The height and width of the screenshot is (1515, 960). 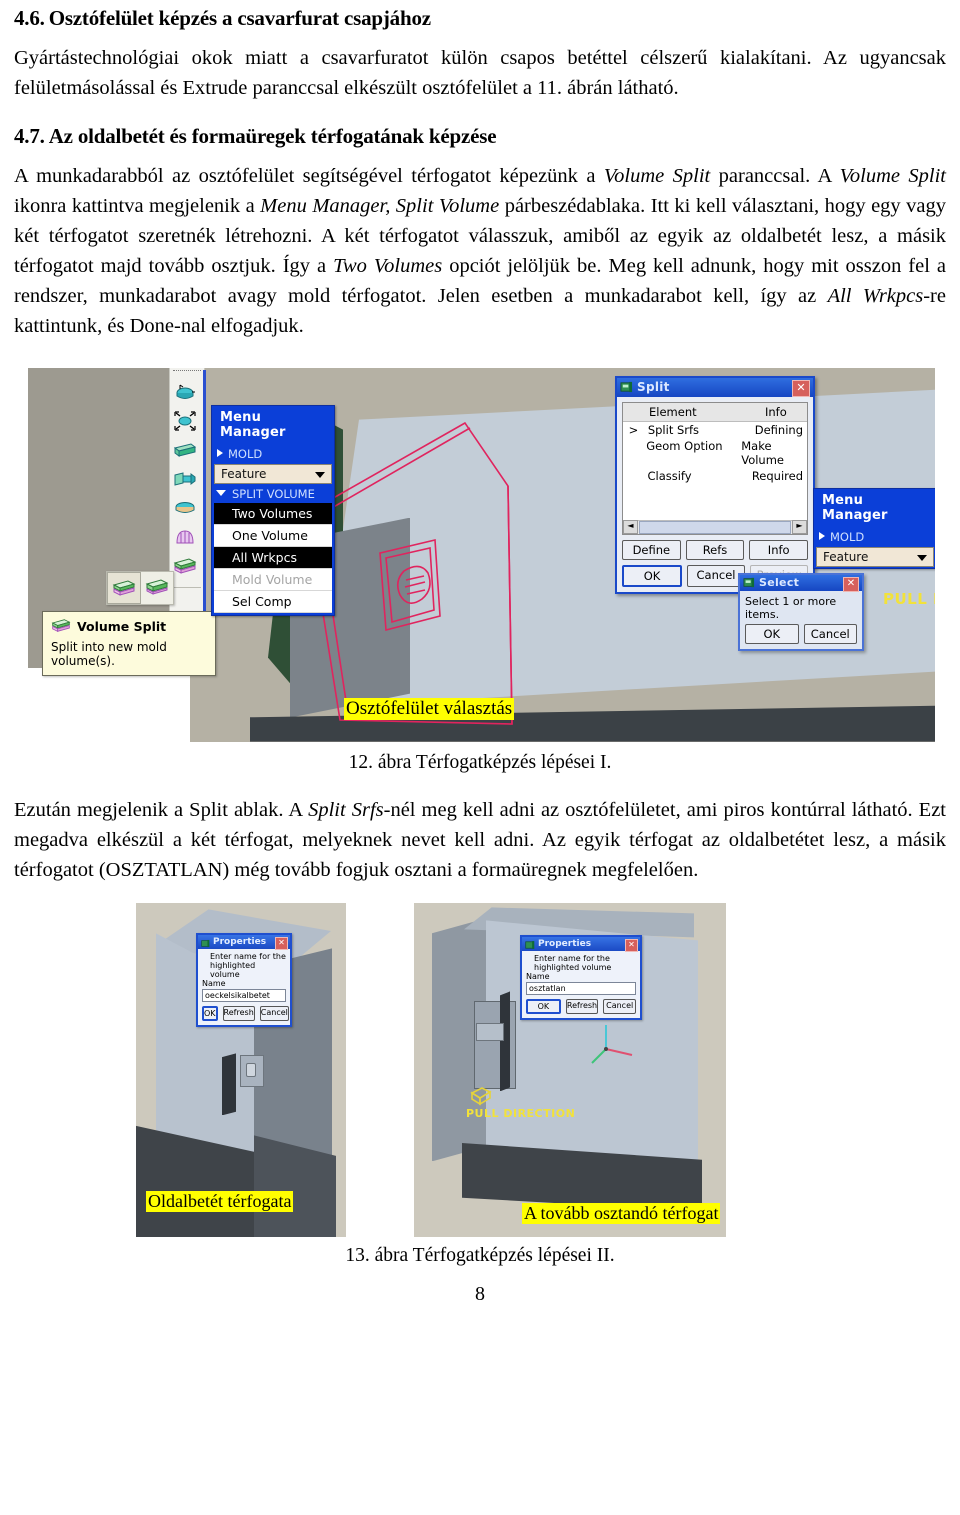 I want to click on select-dialog-titlebar: Select ✕, so click(x=801, y=583).